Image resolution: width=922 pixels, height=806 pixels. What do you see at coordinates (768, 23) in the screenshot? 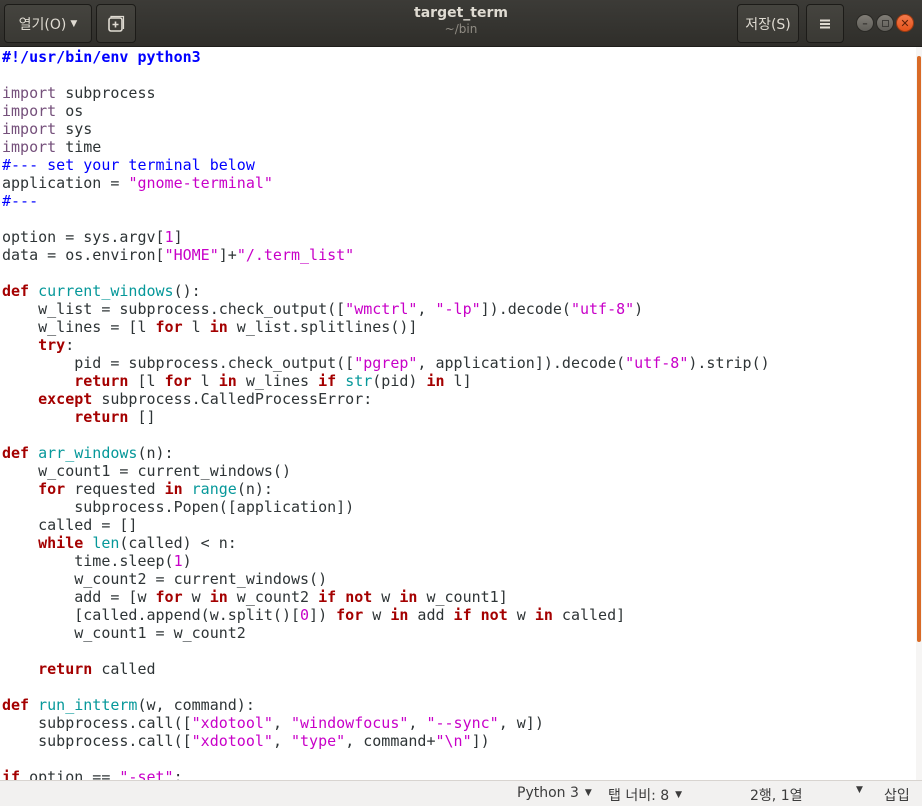
I see `save-button: 저장(S)` at bounding box center [768, 23].